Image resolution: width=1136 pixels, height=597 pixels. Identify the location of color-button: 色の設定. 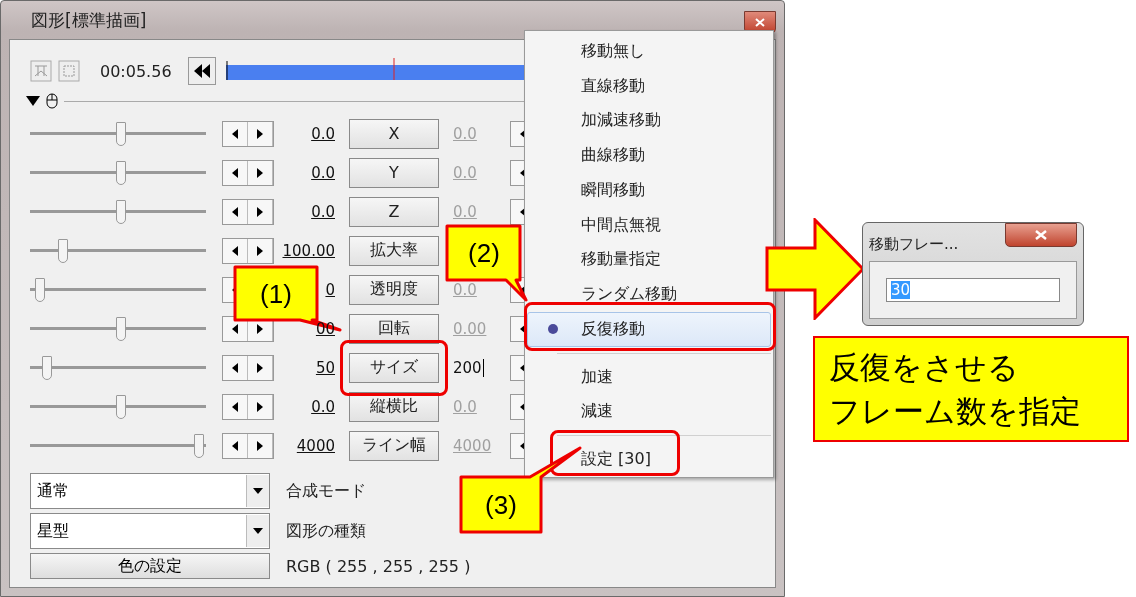
(150, 566).